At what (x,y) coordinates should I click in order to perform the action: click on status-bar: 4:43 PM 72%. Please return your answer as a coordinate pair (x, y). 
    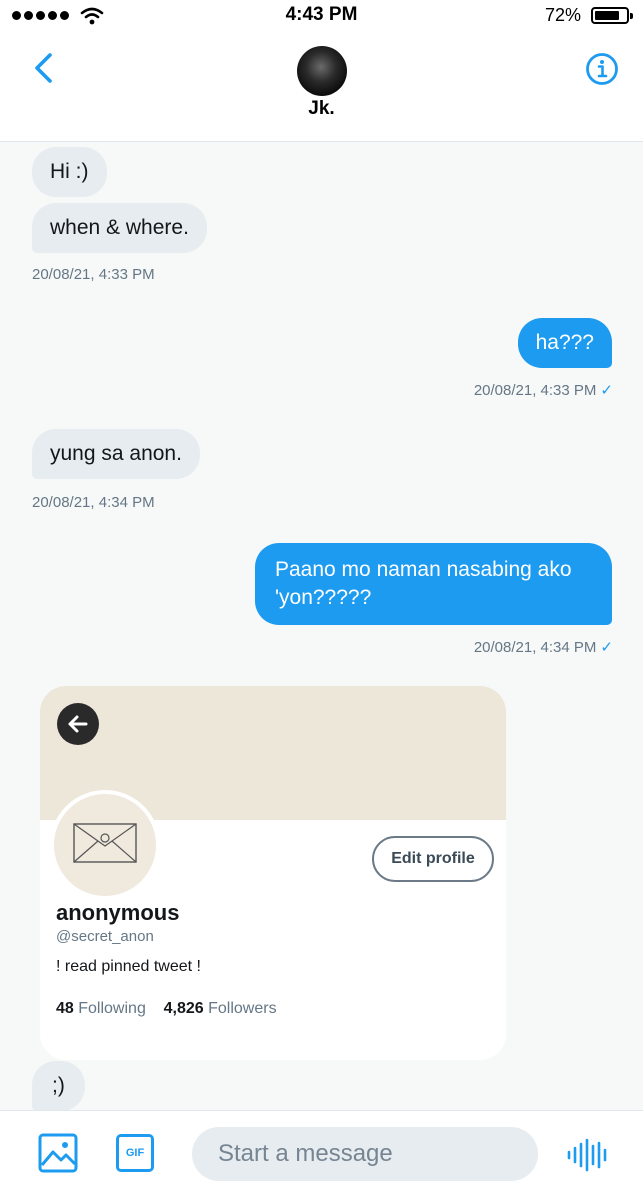
    Looking at the image, I should click on (321, 16).